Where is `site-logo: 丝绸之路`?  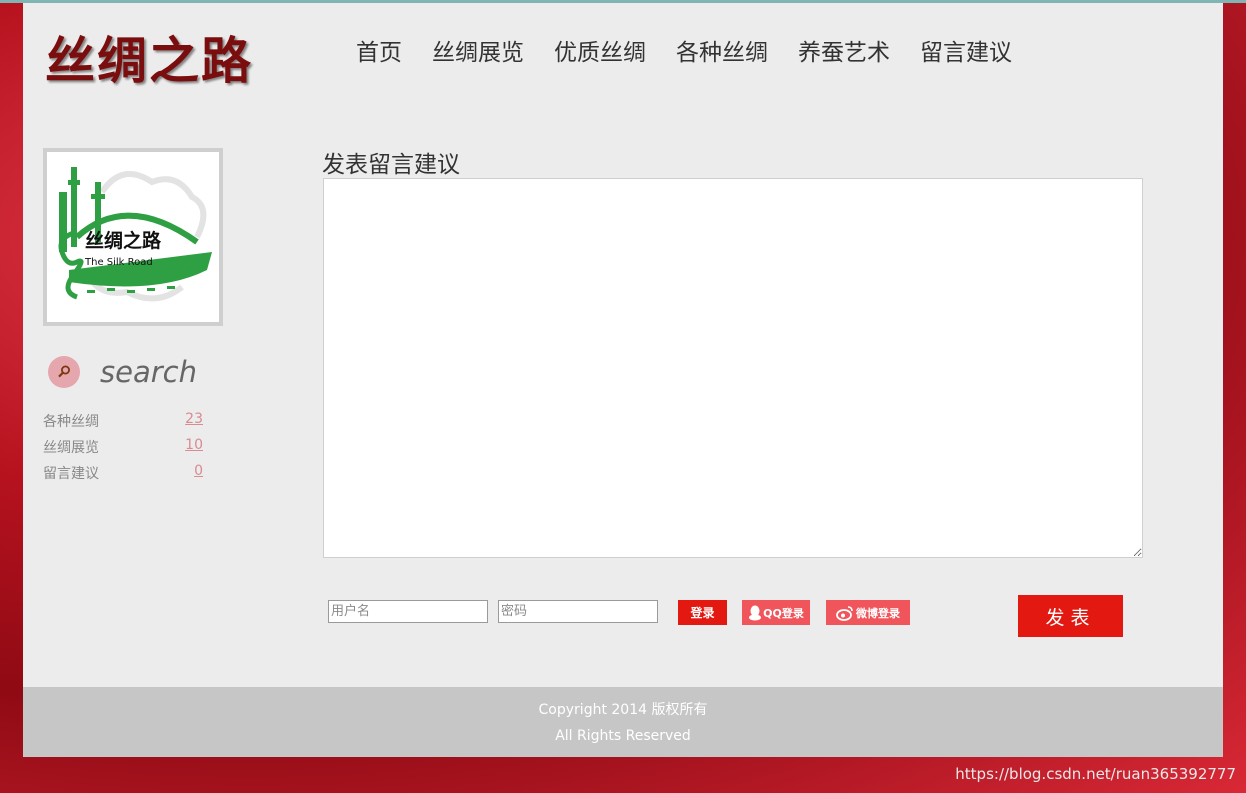
site-logo: 丝绸之路 is located at coordinates (149, 57).